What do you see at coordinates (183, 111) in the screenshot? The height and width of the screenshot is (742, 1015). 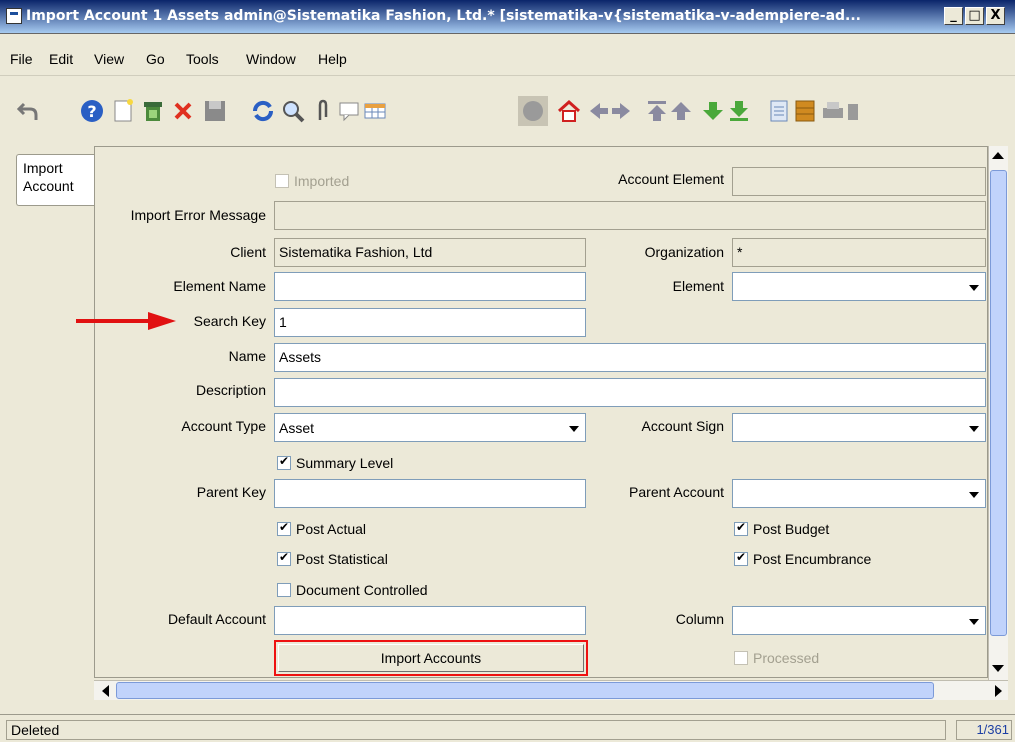 I see `cancel-icon` at bounding box center [183, 111].